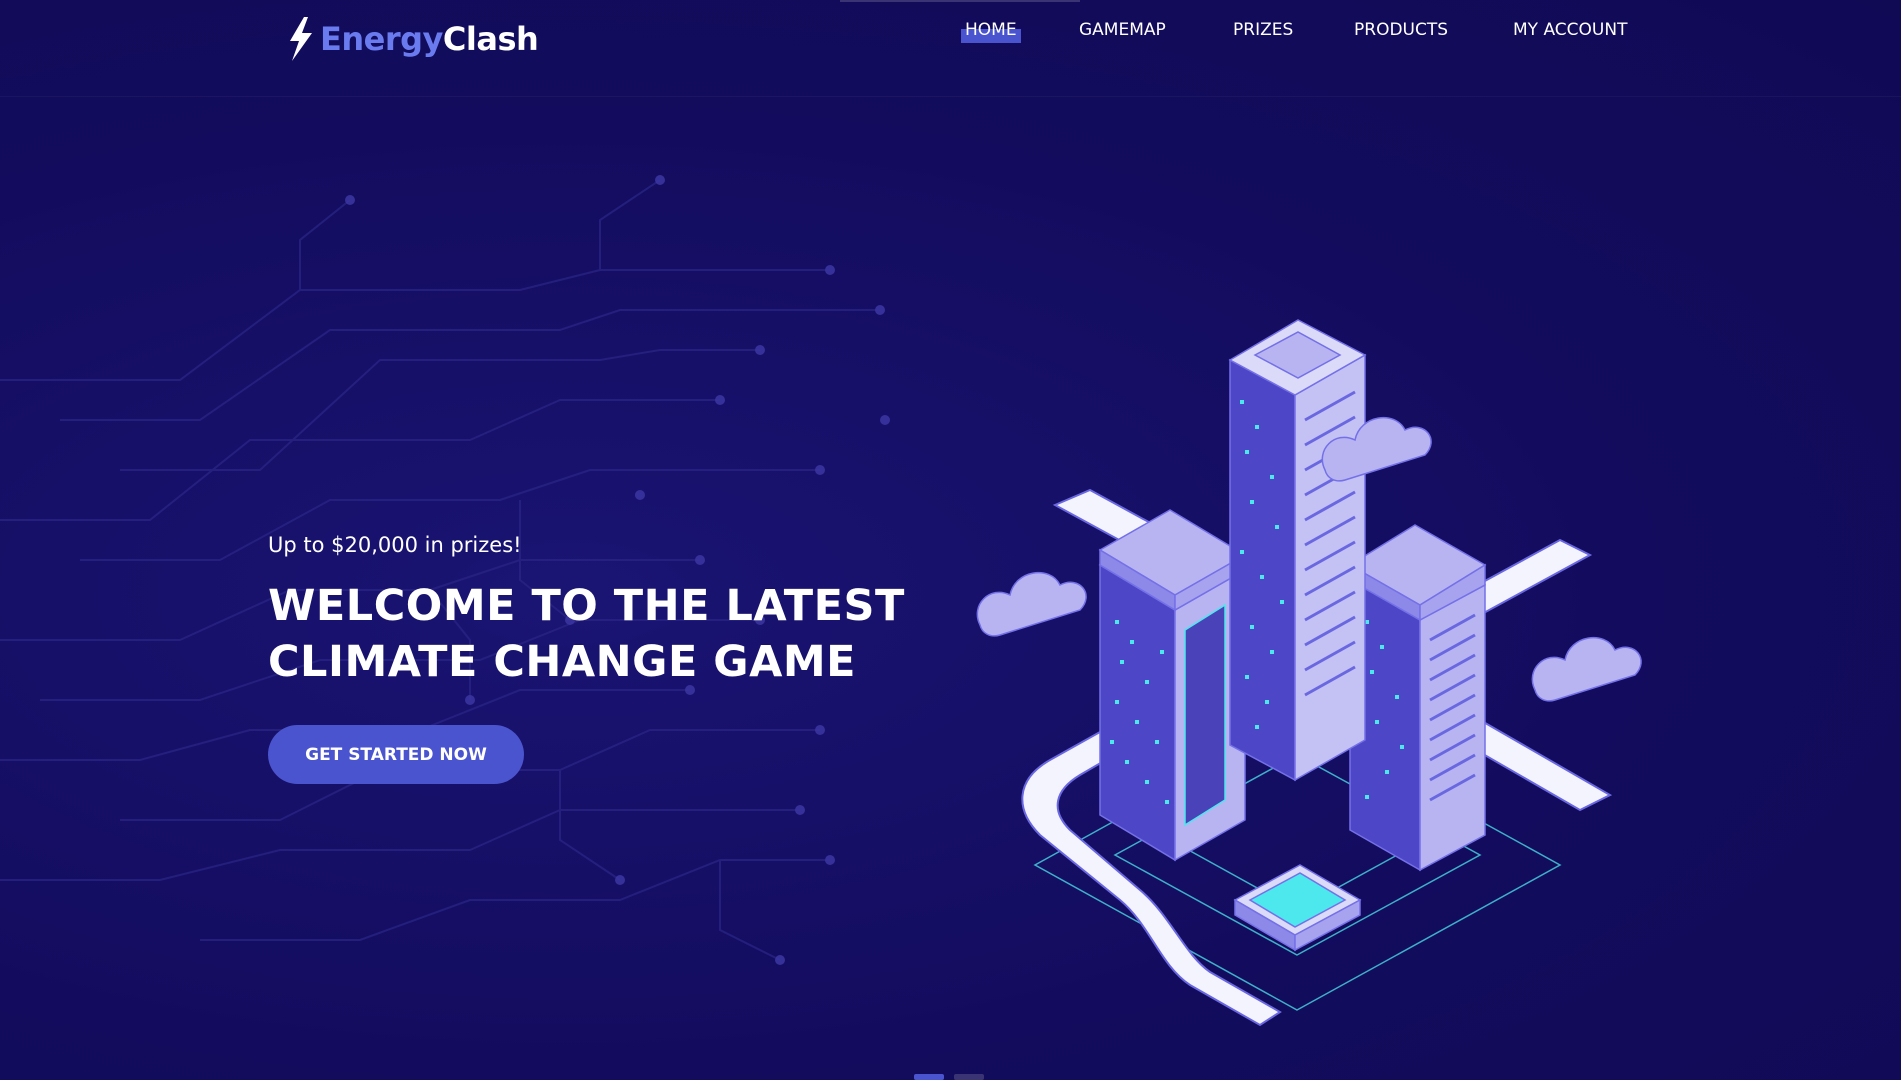 The height and width of the screenshot is (1080, 1901). Describe the element at coordinates (991, 31) in the screenshot. I see `nav-item-home: HOME` at that location.